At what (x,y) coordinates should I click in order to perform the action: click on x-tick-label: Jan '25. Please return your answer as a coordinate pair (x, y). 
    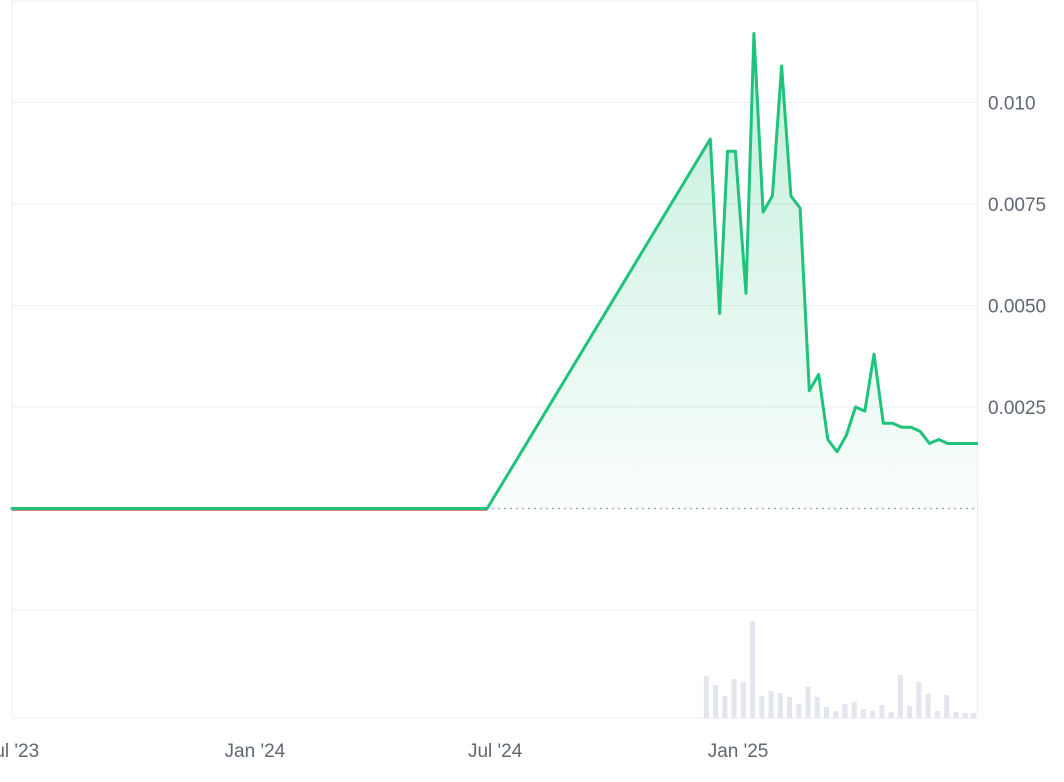
    Looking at the image, I should click on (738, 751).